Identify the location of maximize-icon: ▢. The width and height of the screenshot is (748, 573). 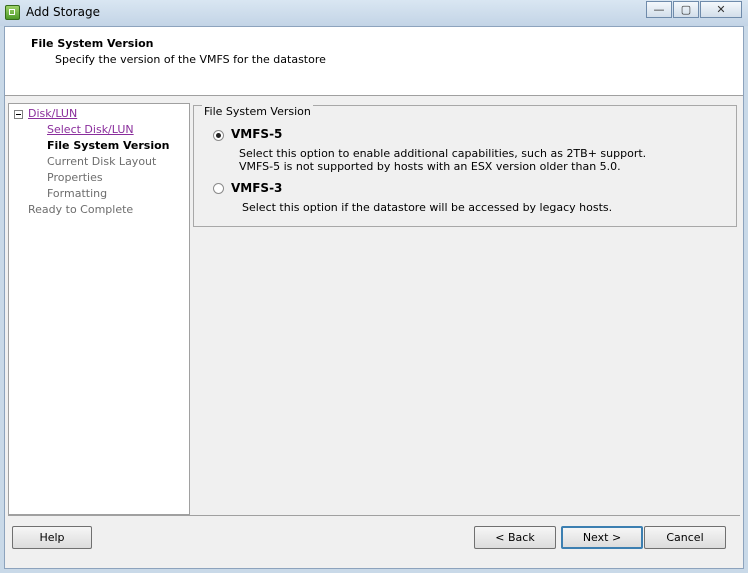
(686, 9).